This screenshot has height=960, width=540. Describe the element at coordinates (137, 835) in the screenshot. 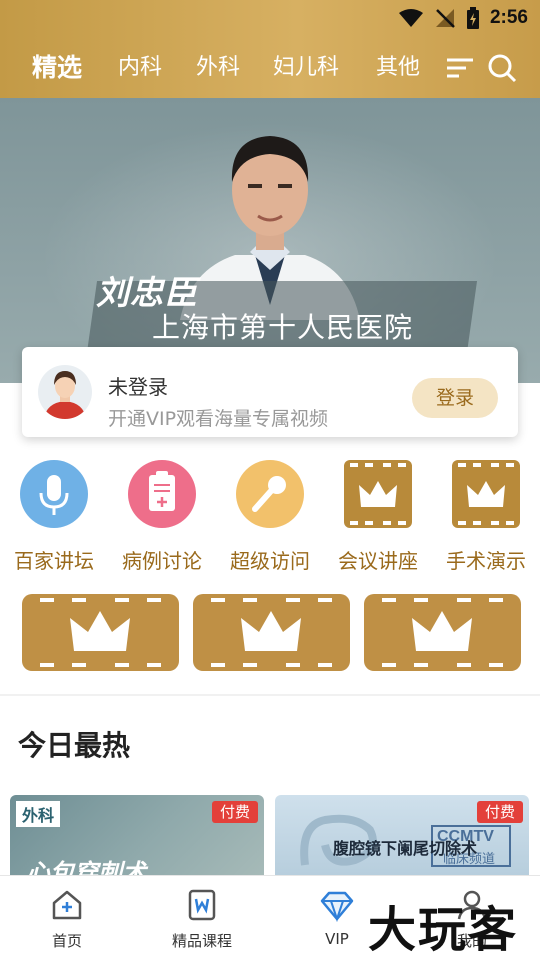

I see `course-card: 外科 付费 心包穿刺术` at that location.